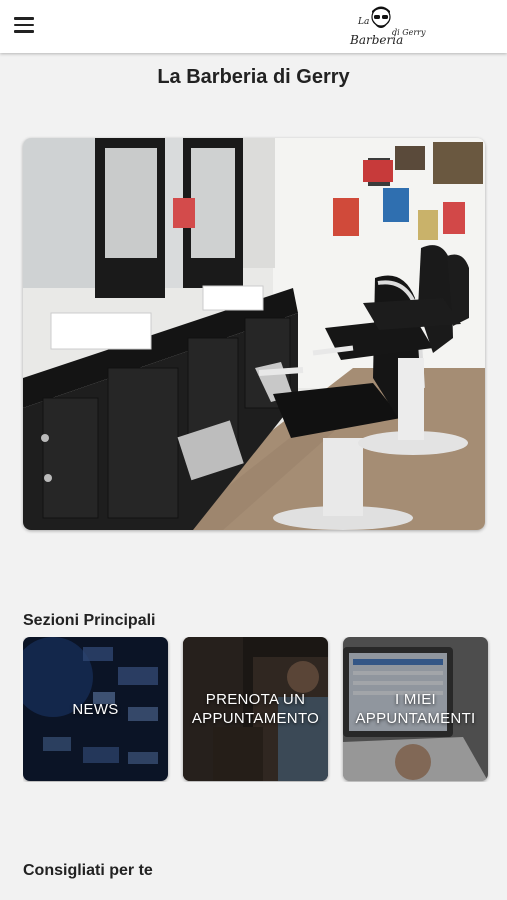 Image resolution: width=507 pixels, height=900 pixels. I want to click on svg-text: di Gerry, so click(409, 32).